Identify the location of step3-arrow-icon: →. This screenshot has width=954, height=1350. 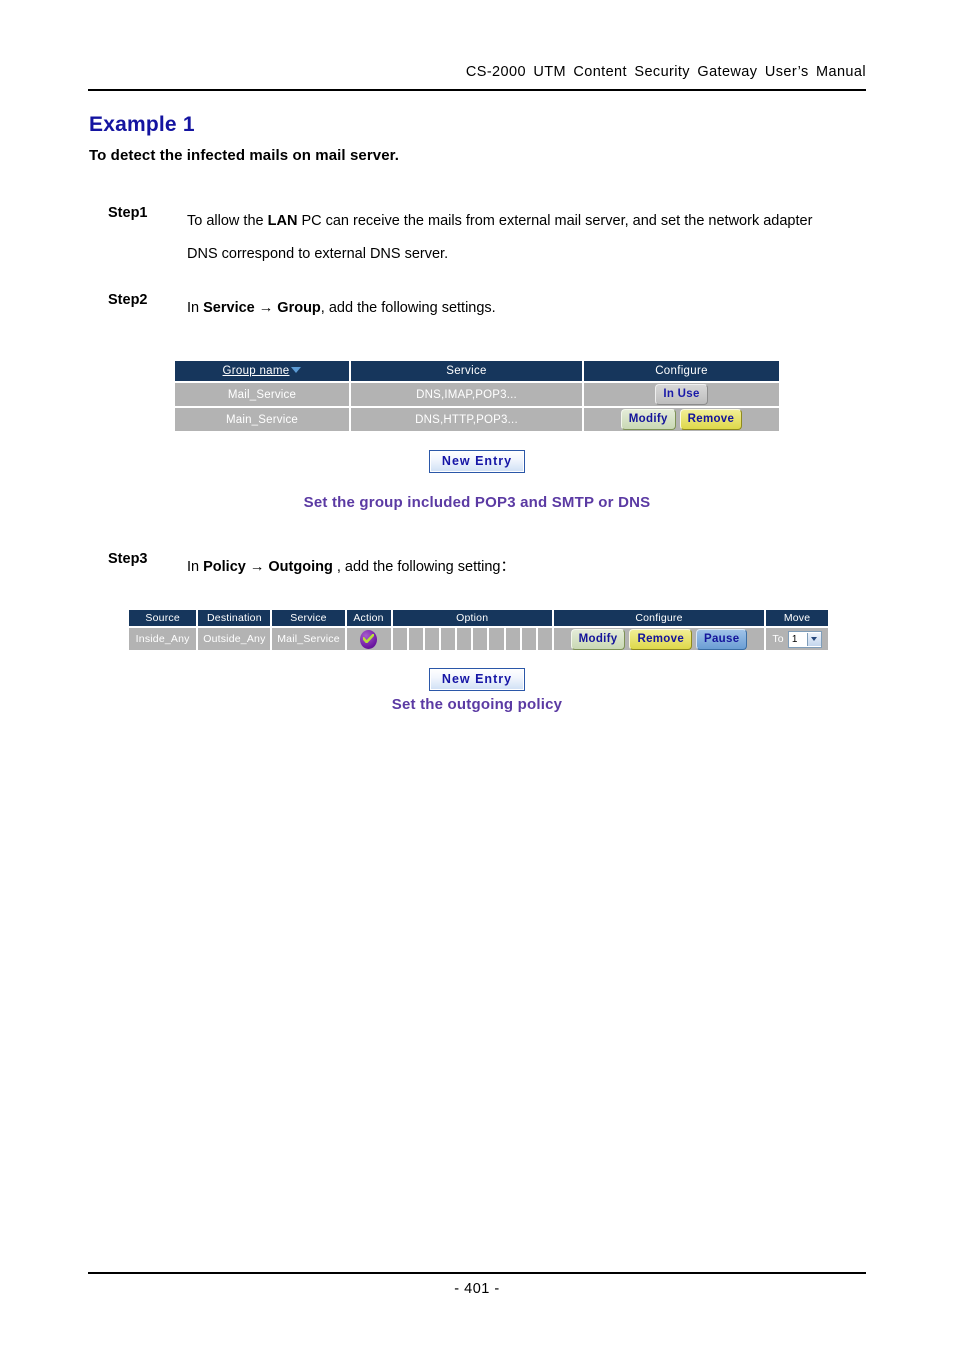
(257, 567).